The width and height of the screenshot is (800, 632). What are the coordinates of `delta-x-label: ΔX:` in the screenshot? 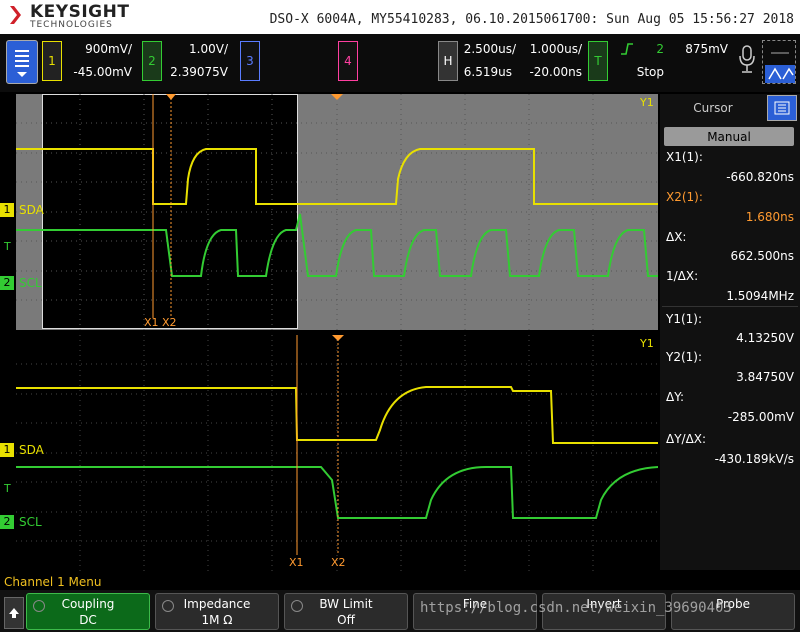 It's located at (676, 237).